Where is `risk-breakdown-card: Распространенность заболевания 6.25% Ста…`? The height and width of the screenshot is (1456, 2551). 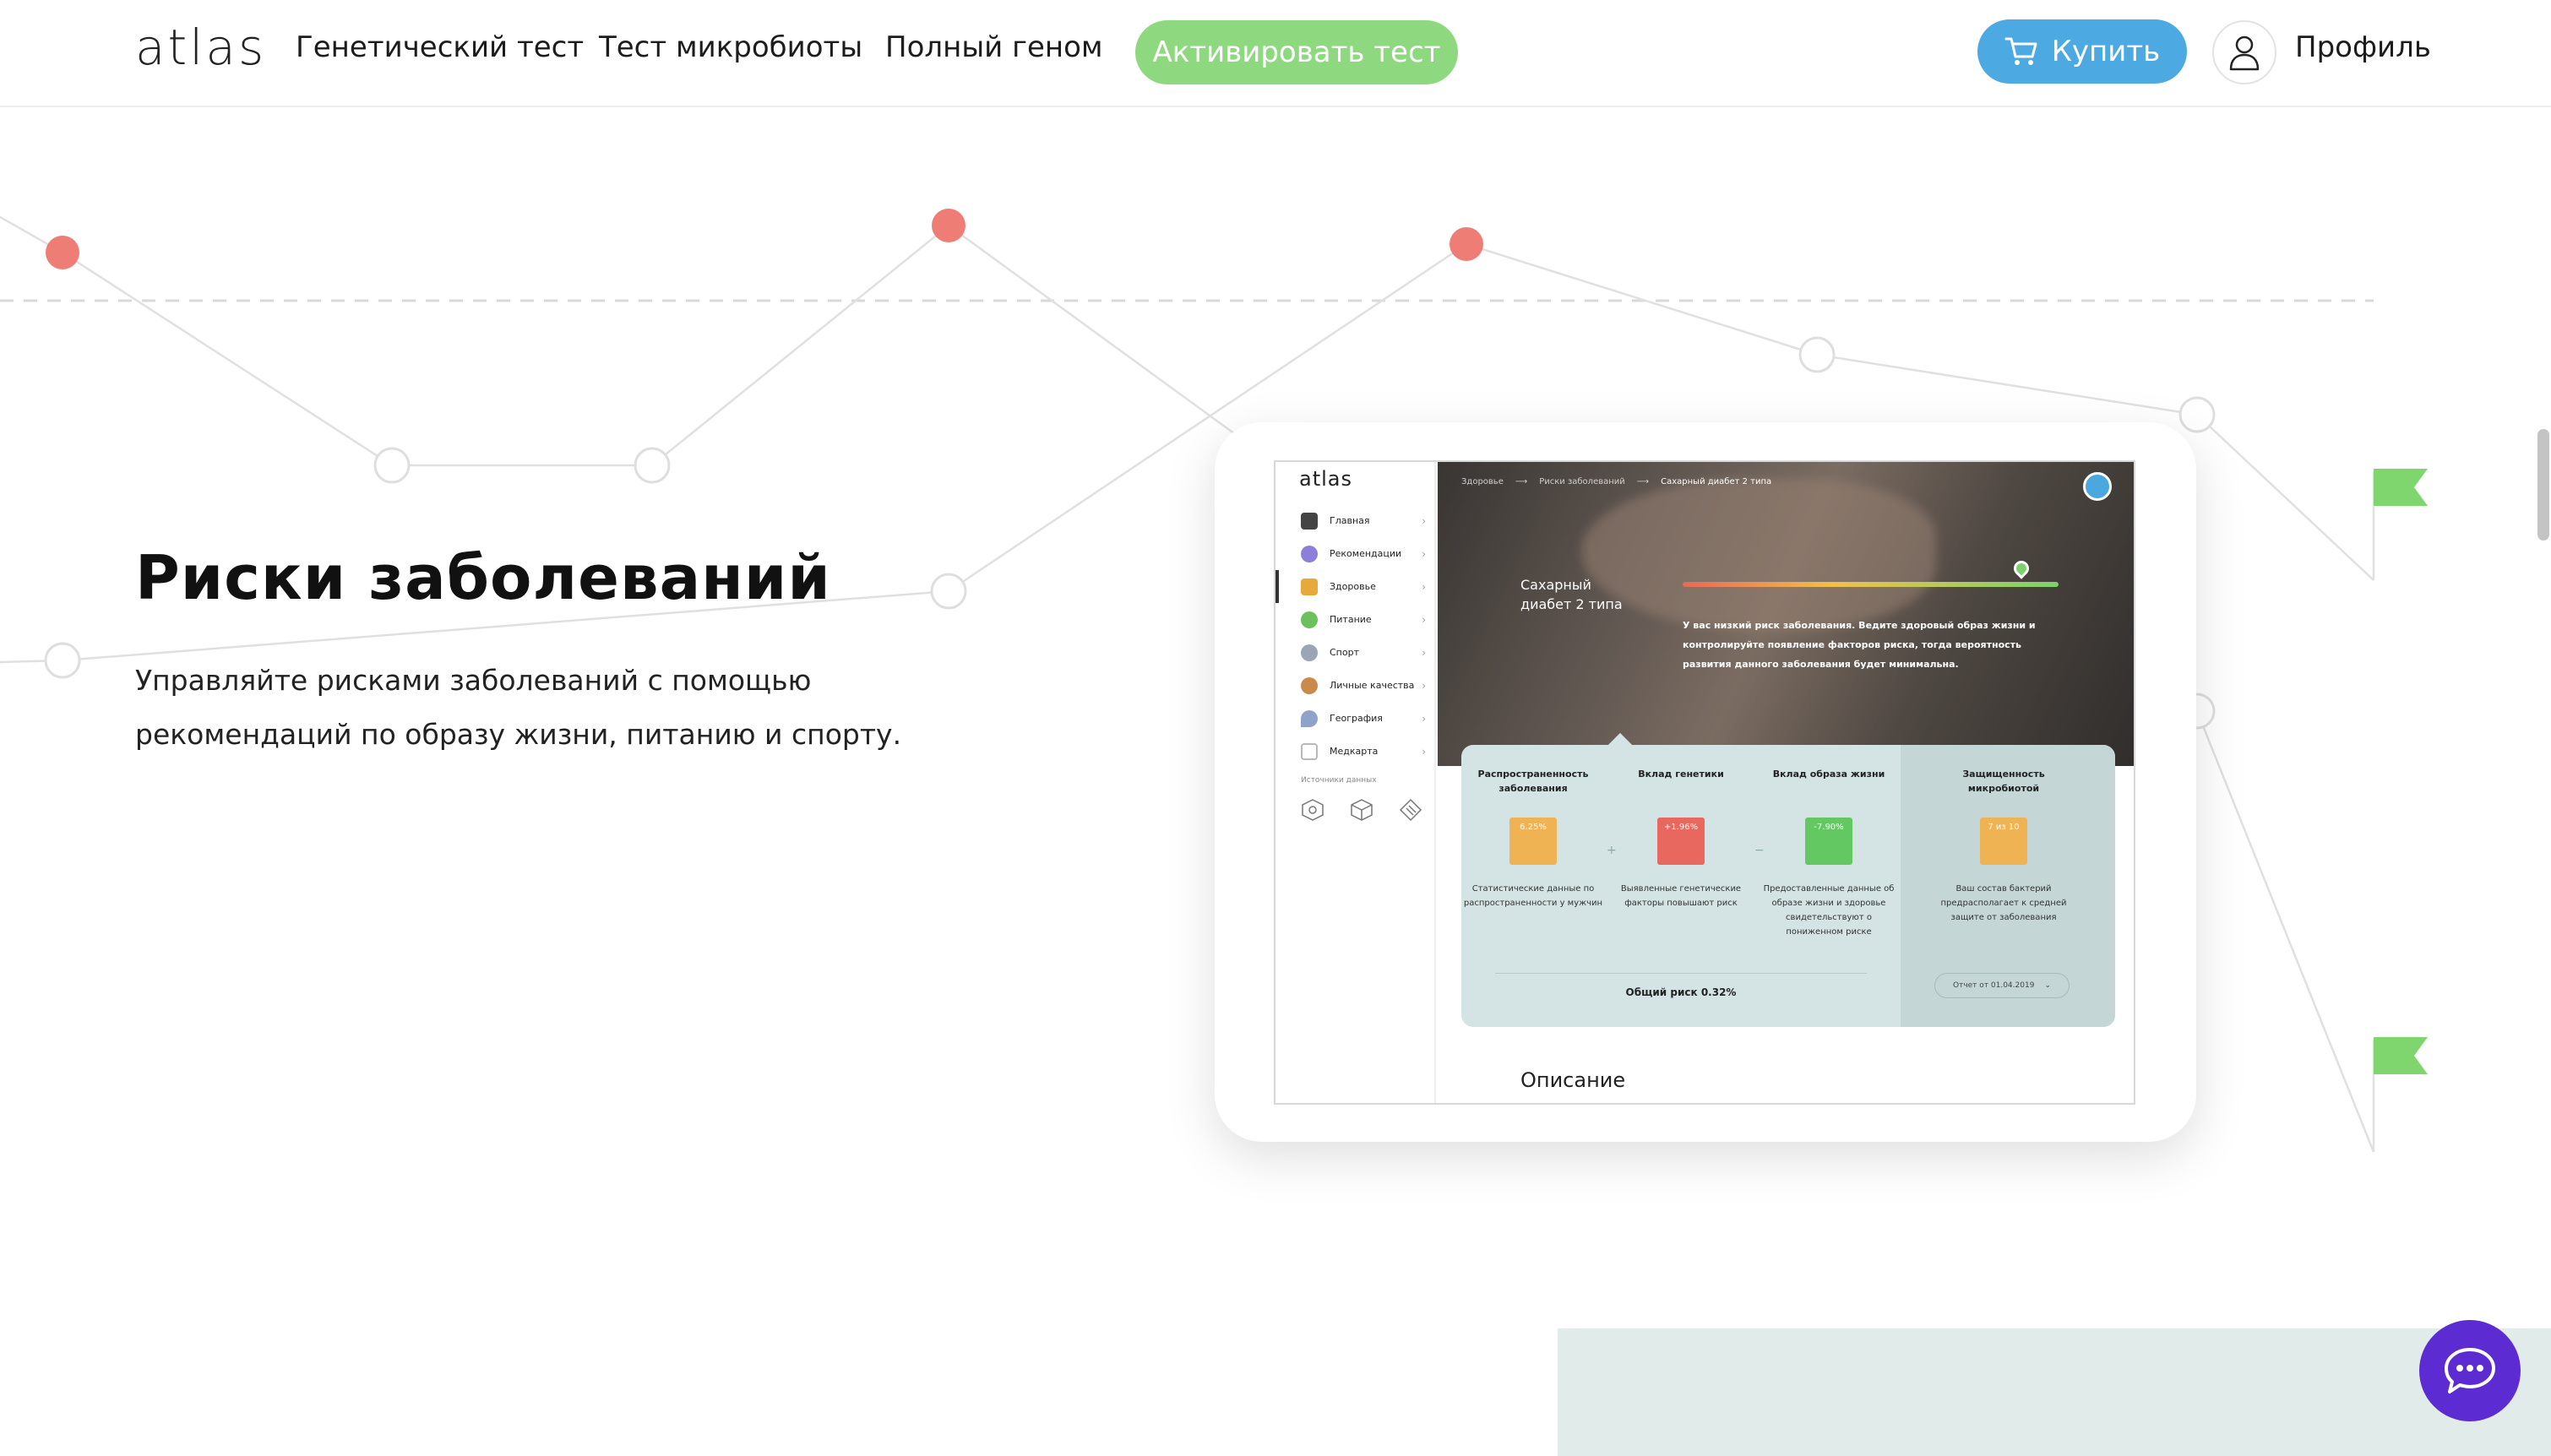
risk-breakdown-card: Распространенность заболевания 6.25% Ста… is located at coordinates (1788, 886).